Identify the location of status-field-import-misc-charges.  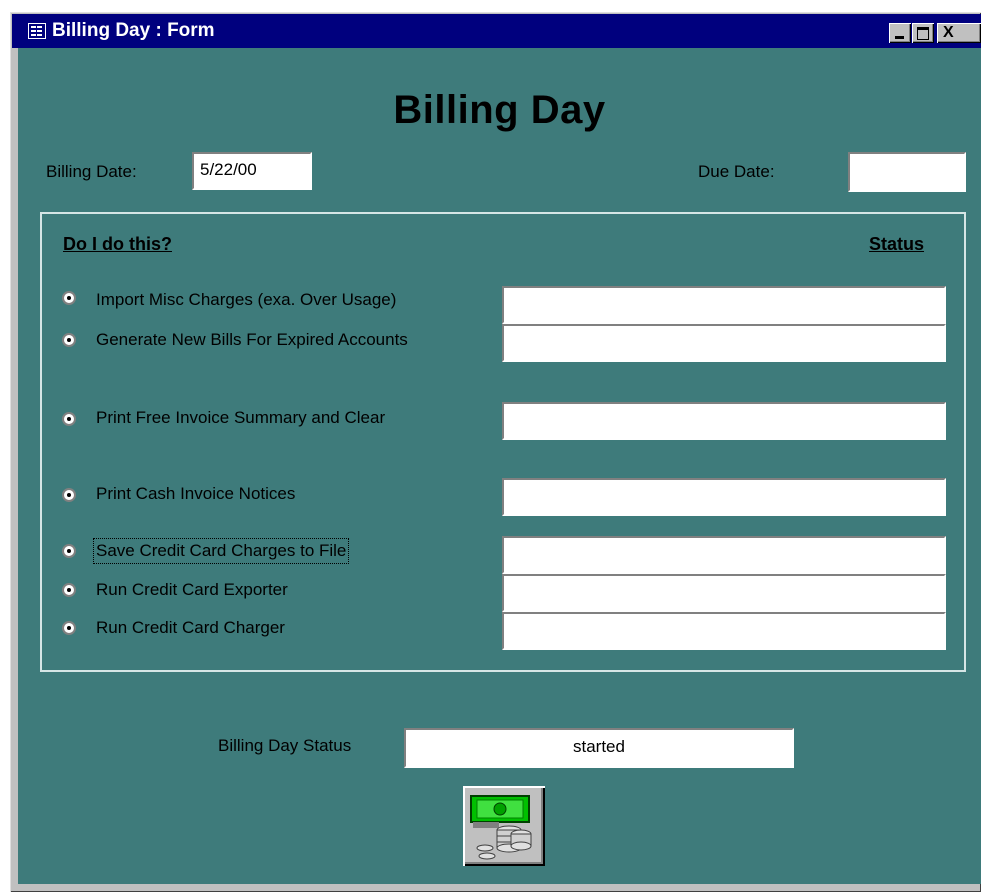
(724, 305).